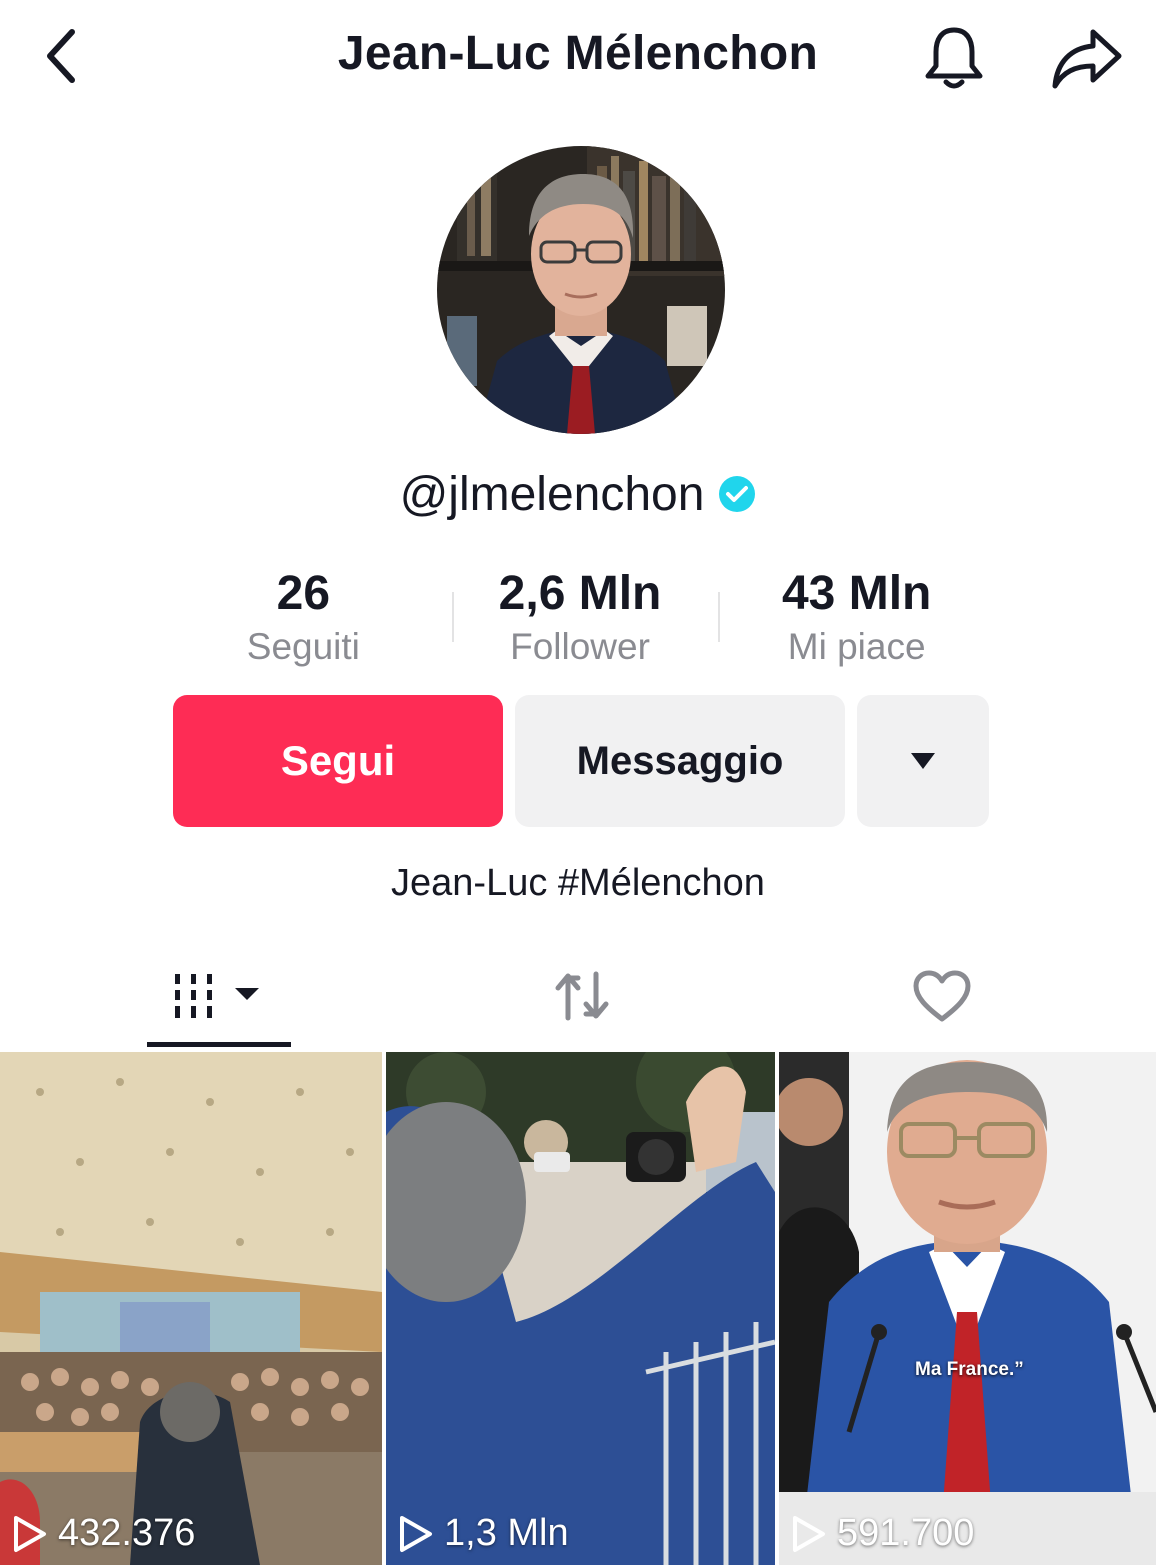 The height and width of the screenshot is (1565, 1156). What do you see at coordinates (127, 1533) in the screenshot?
I see `view-count-text: 432.376` at bounding box center [127, 1533].